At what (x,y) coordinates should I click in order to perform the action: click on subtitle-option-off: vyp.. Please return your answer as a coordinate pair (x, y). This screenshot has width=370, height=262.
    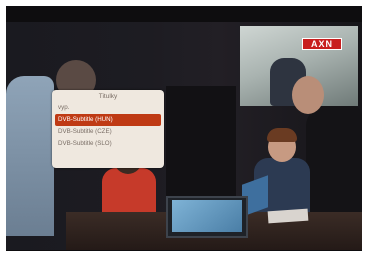
    Looking at the image, I should click on (108, 108).